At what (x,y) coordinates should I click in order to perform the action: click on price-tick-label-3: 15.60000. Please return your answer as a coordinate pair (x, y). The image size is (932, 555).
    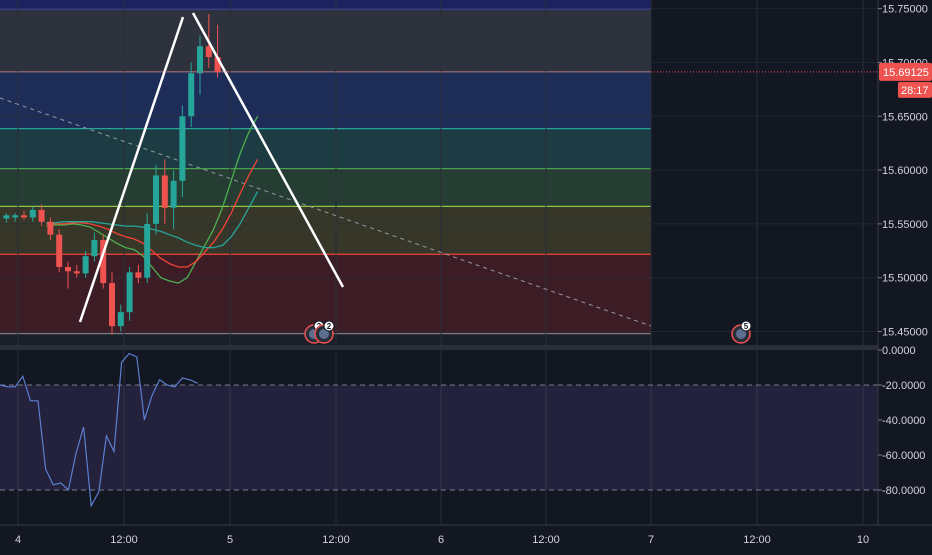
    Looking at the image, I should click on (905, 171).